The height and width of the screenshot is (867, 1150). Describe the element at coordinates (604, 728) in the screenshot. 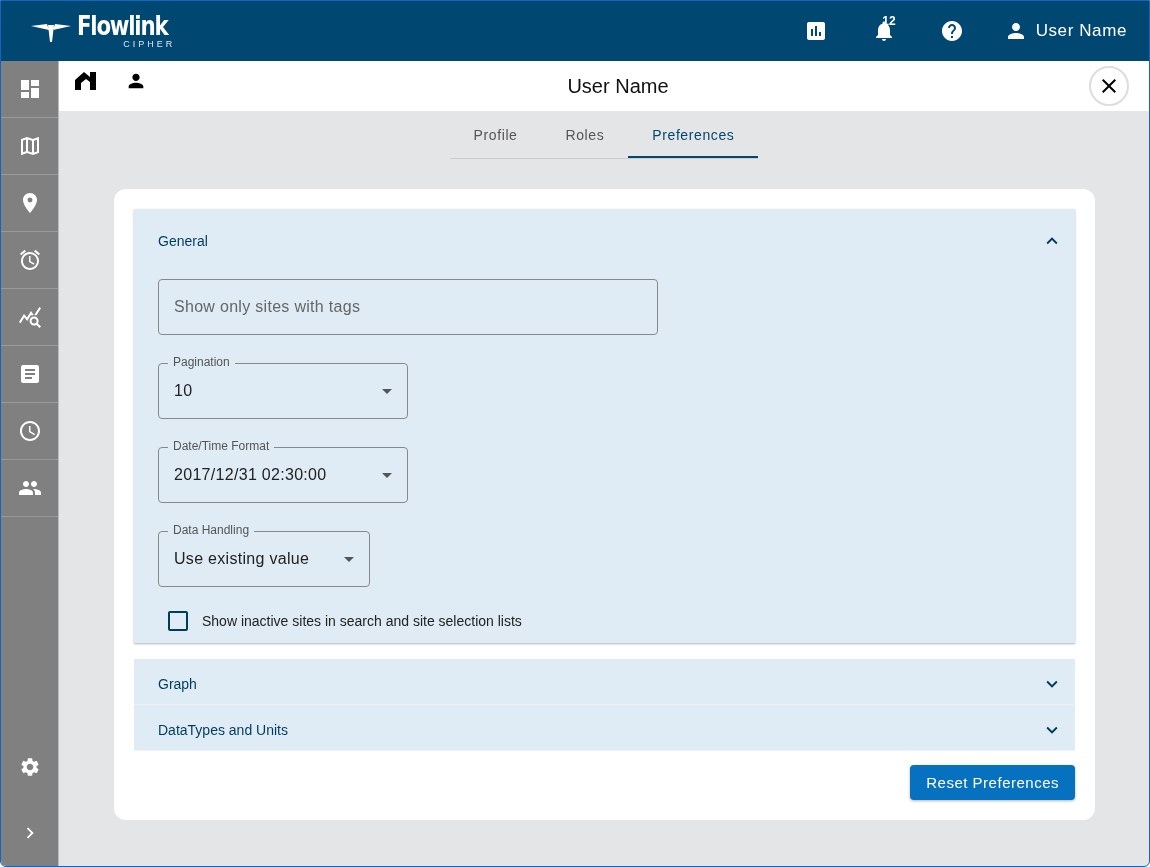

I see `accordion-header: DataTypes and Units` at that location.